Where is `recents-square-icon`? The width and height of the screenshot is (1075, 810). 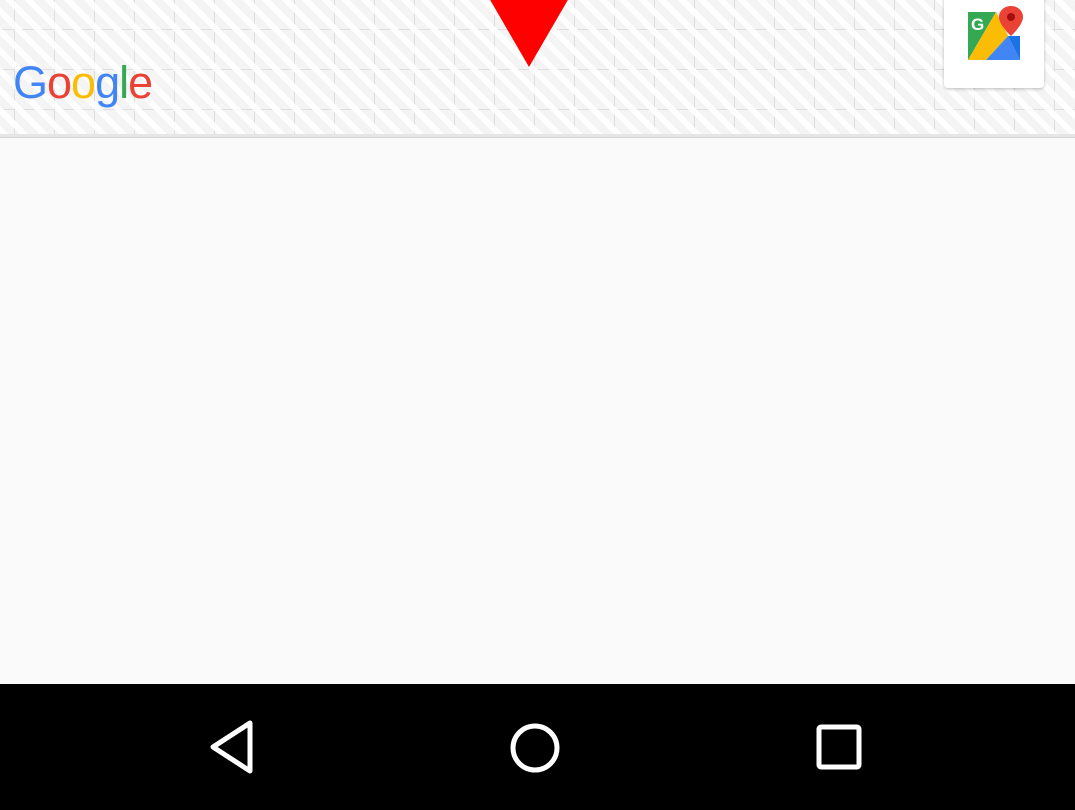 recents-square-icon is located at coordinates (839, 748).